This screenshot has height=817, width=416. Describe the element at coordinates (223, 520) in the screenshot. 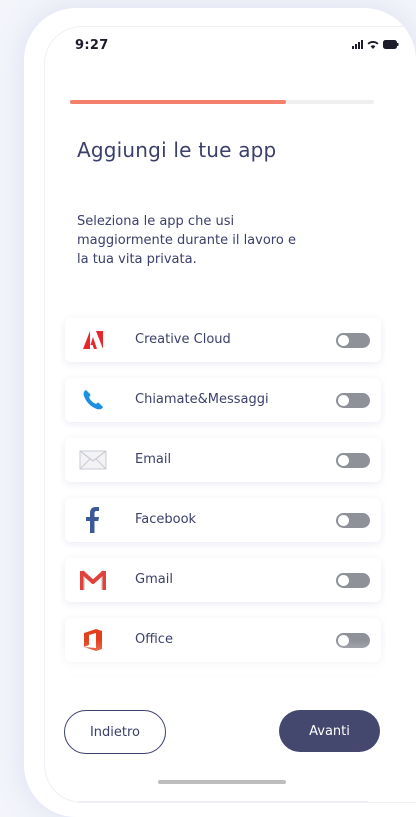

I see `app-row-facebook: Facebook` at that location.